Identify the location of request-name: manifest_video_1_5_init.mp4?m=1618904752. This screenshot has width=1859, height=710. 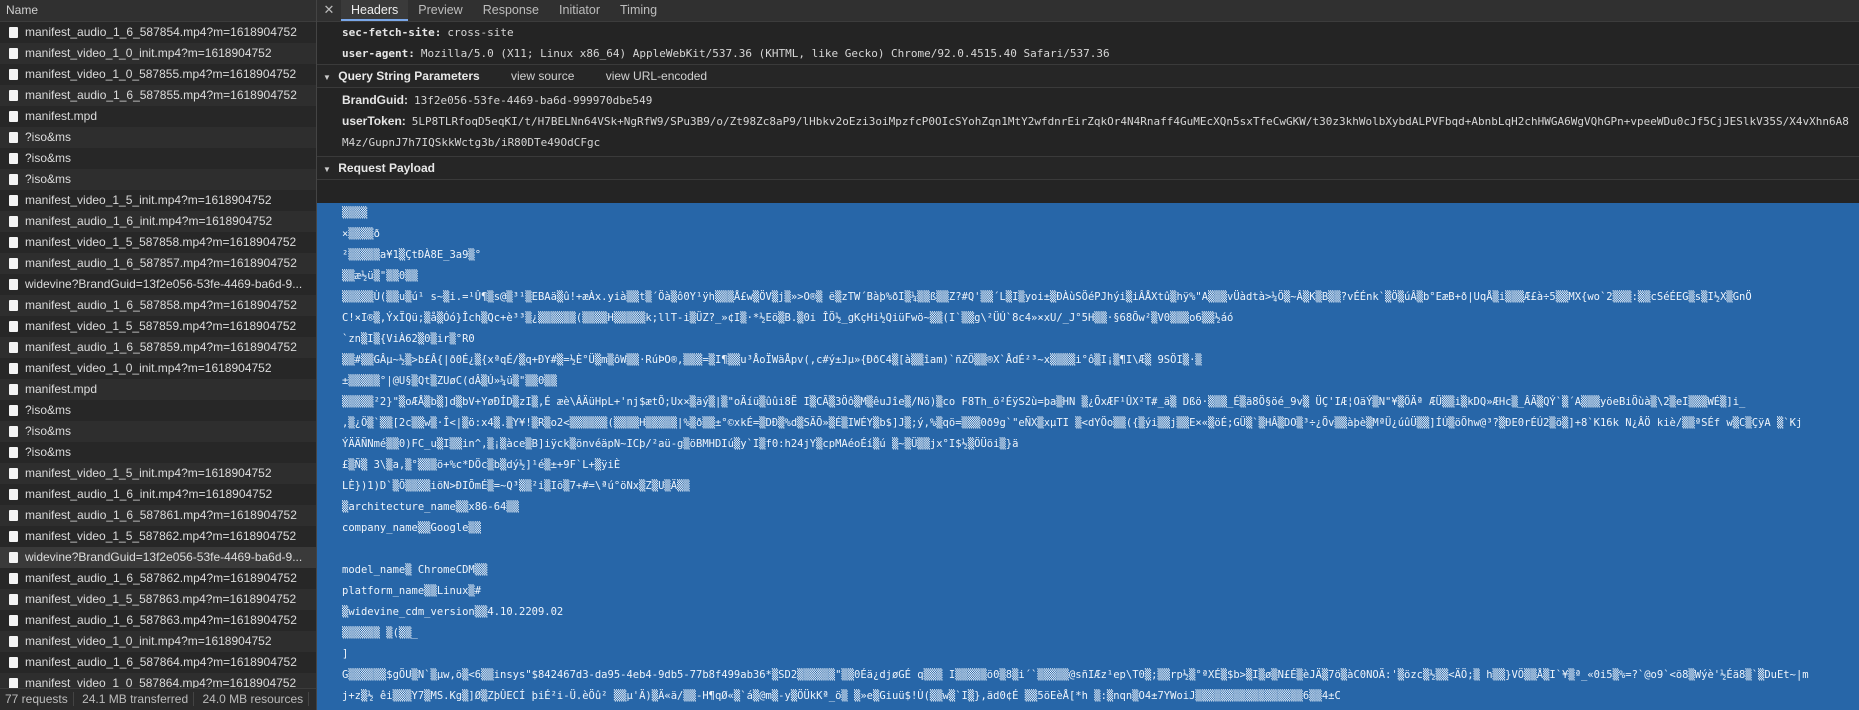
(148, 473).